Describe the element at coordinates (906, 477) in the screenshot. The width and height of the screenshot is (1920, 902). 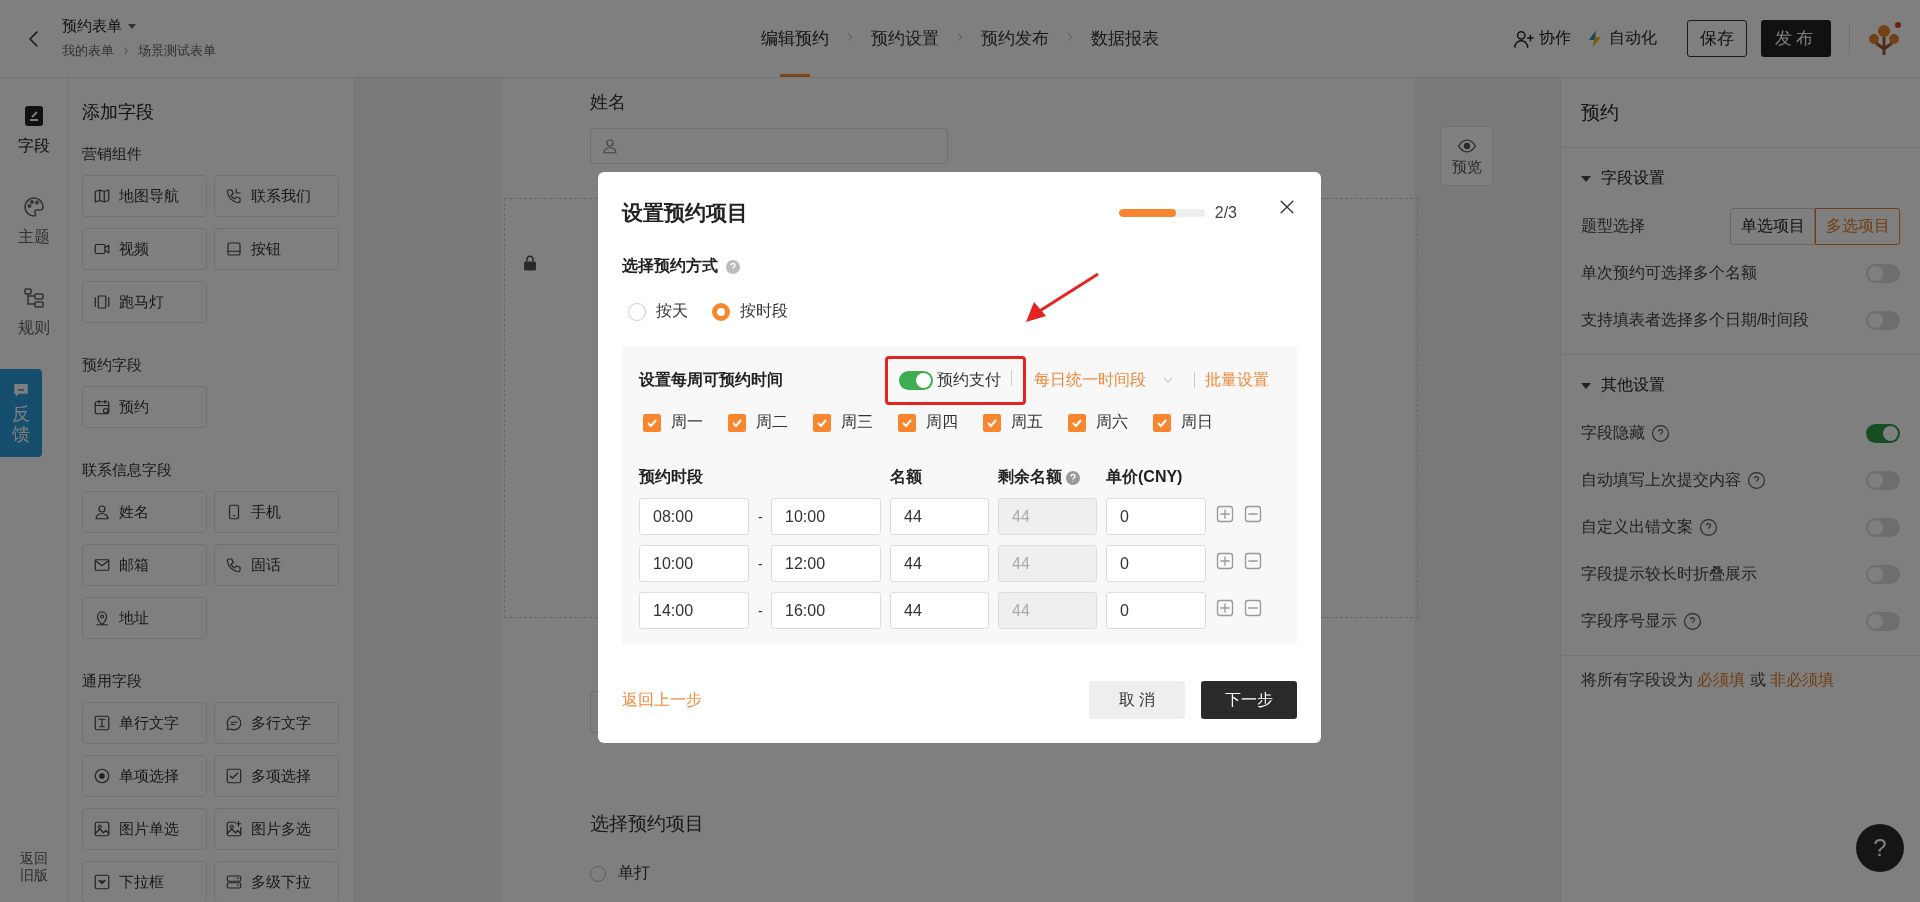
I see `column-header: 名额` at that location.